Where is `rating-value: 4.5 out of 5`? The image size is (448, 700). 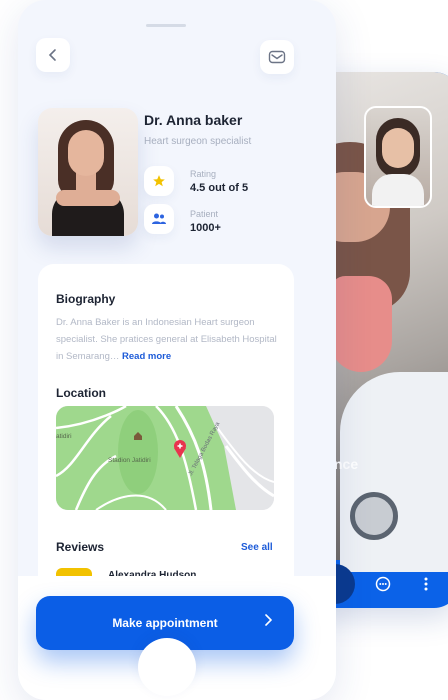
rating-value: 4.5 out of 5 is located at coordinates (219, 188).